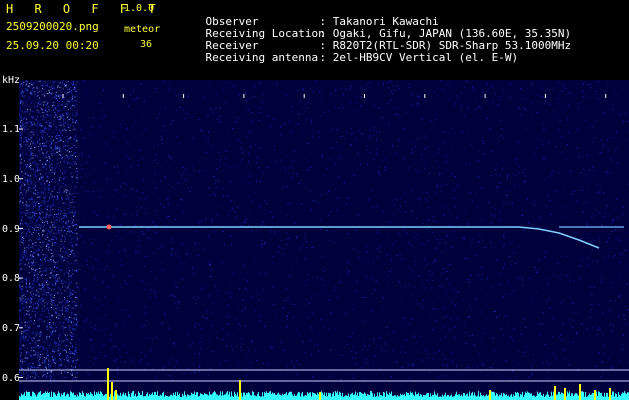 This screenshot has width=629, height=400. Describe the element at coordinates (11, 378) in the screenshot. I see `y-tick-label: 0.6` at that location.